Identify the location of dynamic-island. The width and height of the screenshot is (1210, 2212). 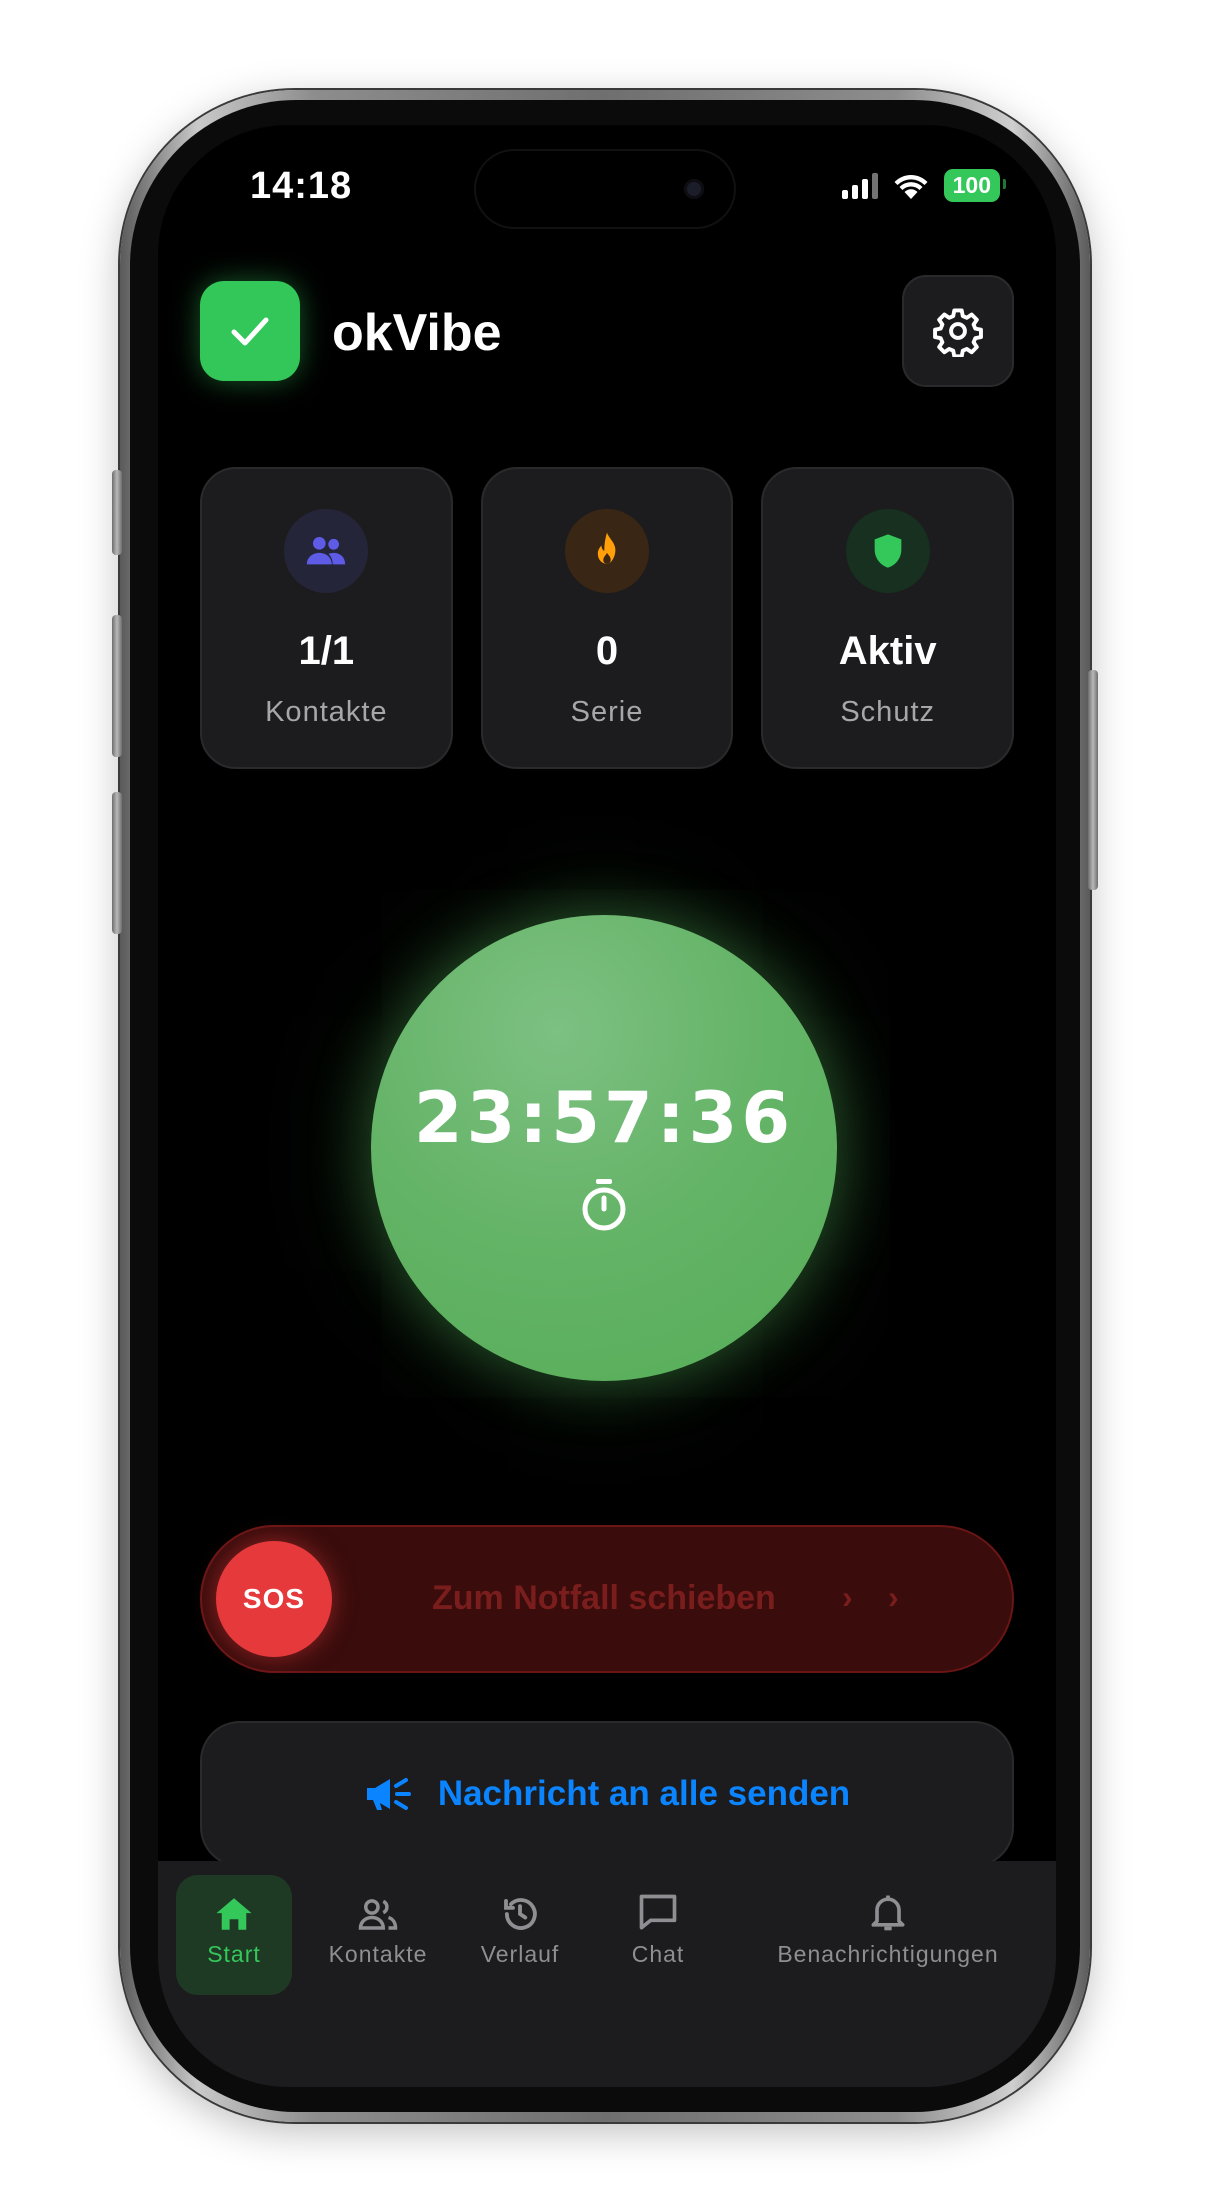
(605, 189).